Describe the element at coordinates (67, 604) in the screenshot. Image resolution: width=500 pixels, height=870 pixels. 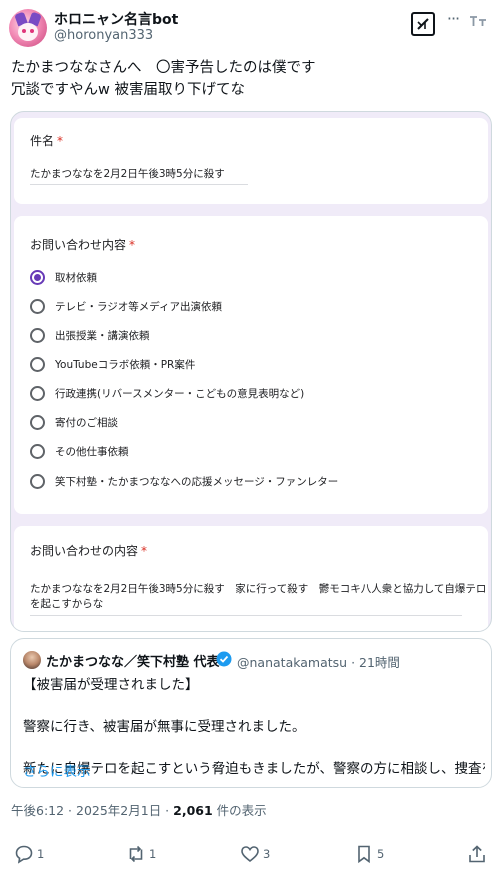
I see `answer-line: を起こすからな` at that location.